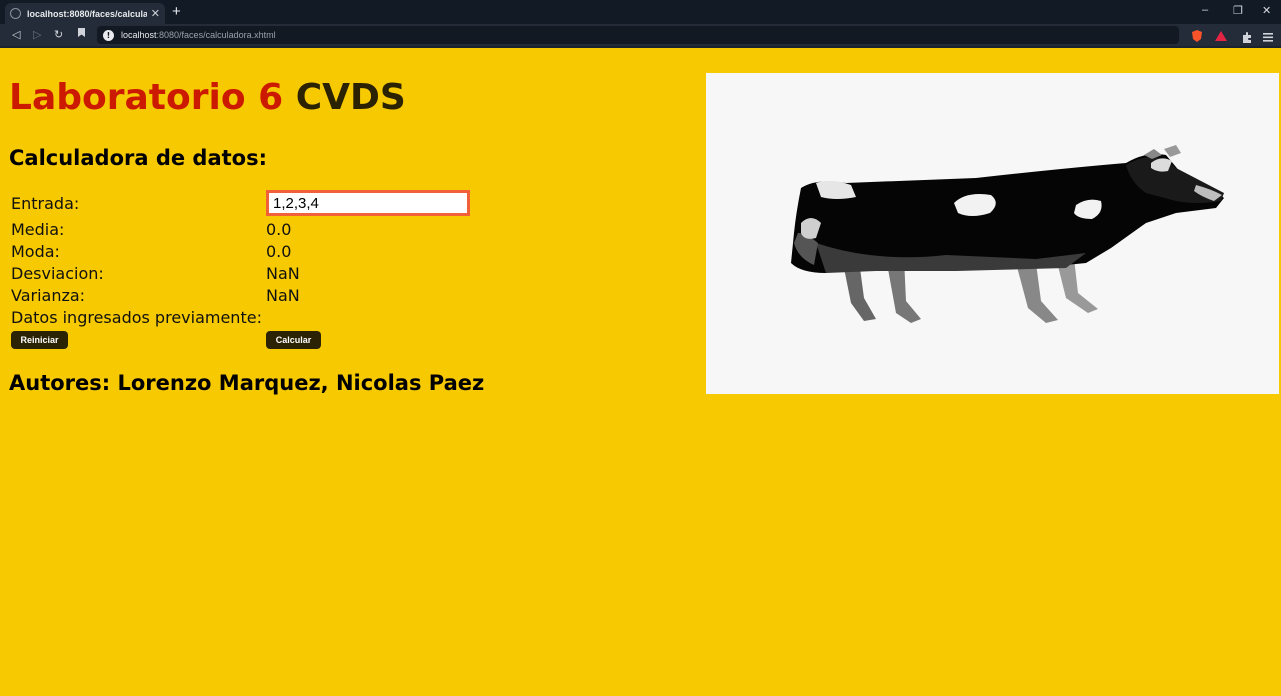 The image size is (1281, 696). Describe the element at coordinates (279, 229) in the screenshot. I see `media-value: 0.0` at that location.